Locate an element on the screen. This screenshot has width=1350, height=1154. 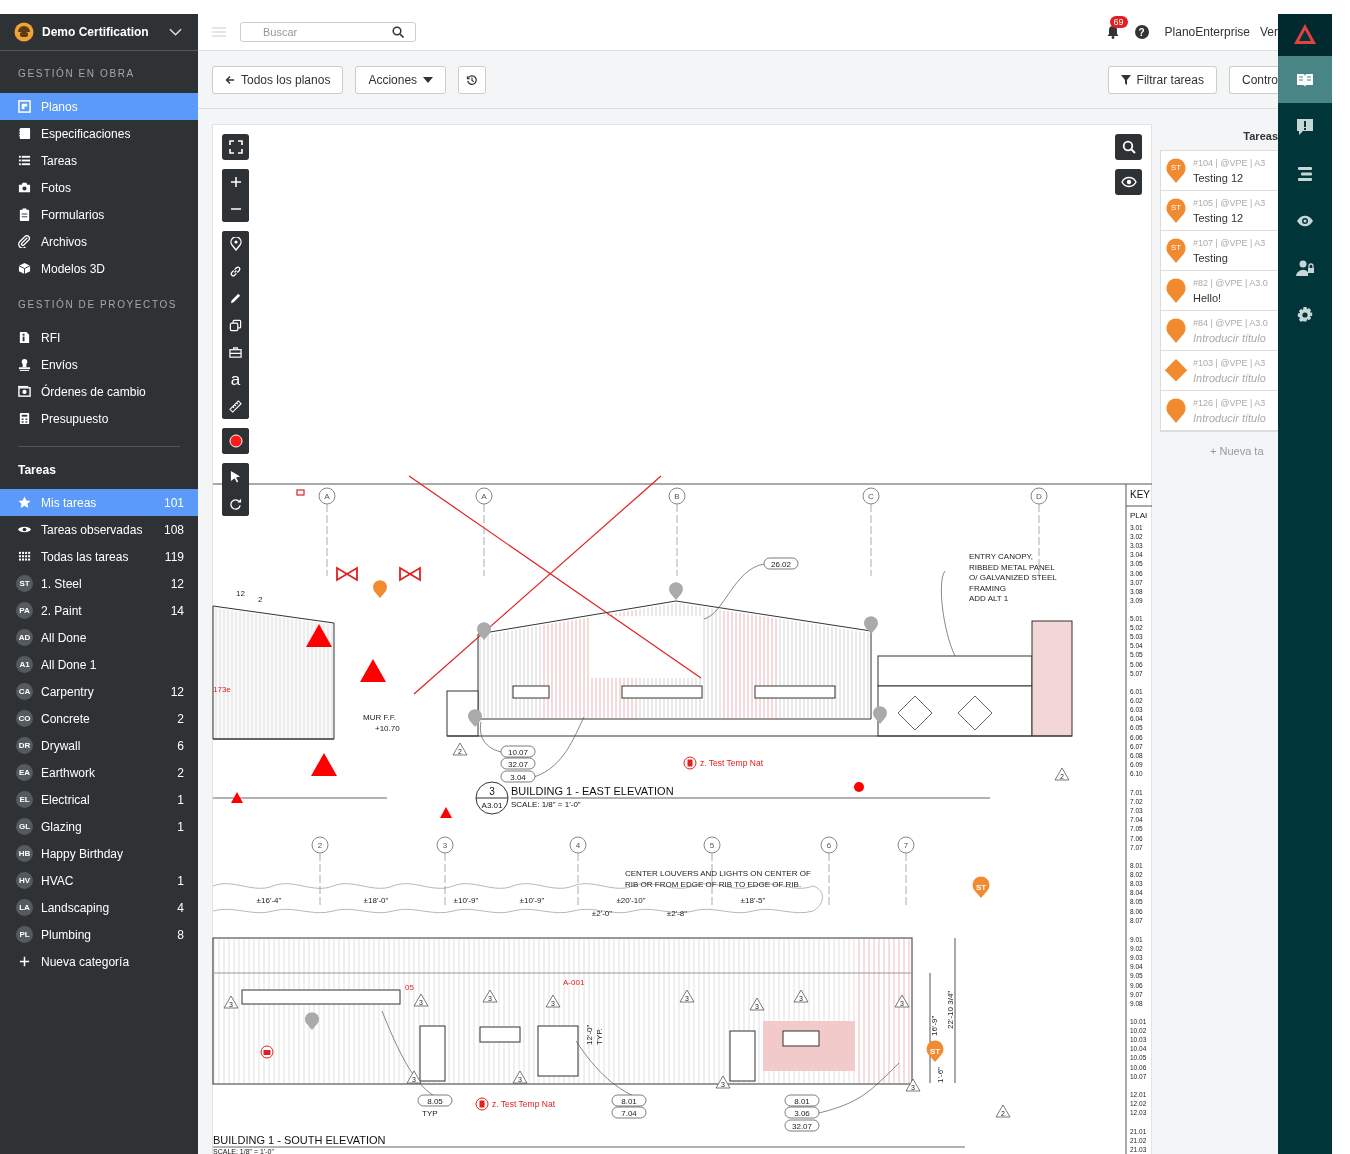
app-logo is located at coordinates (1305, 35).